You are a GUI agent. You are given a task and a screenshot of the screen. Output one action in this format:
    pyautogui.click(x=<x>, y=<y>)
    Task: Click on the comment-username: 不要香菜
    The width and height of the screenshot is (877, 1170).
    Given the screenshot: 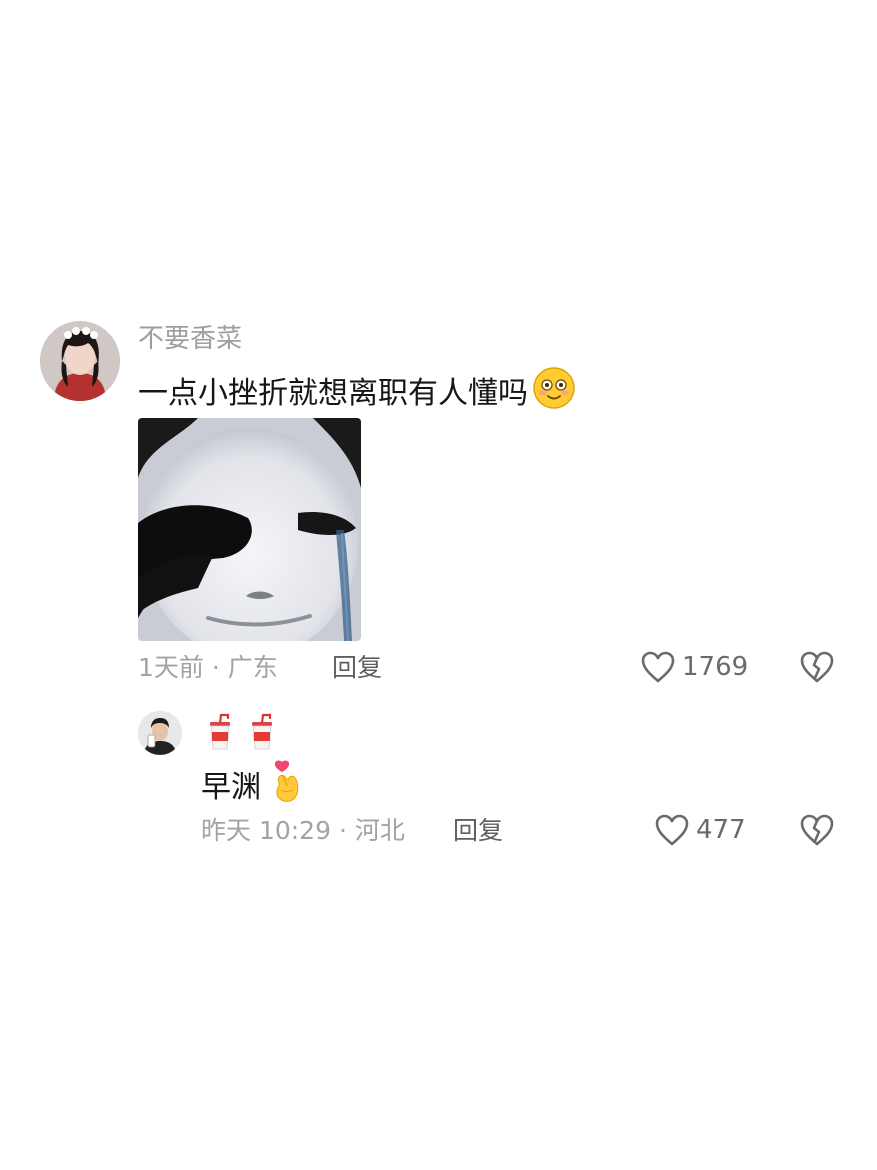 What is the action you would take?
    pyautogui.click(x=190, y=339)
    